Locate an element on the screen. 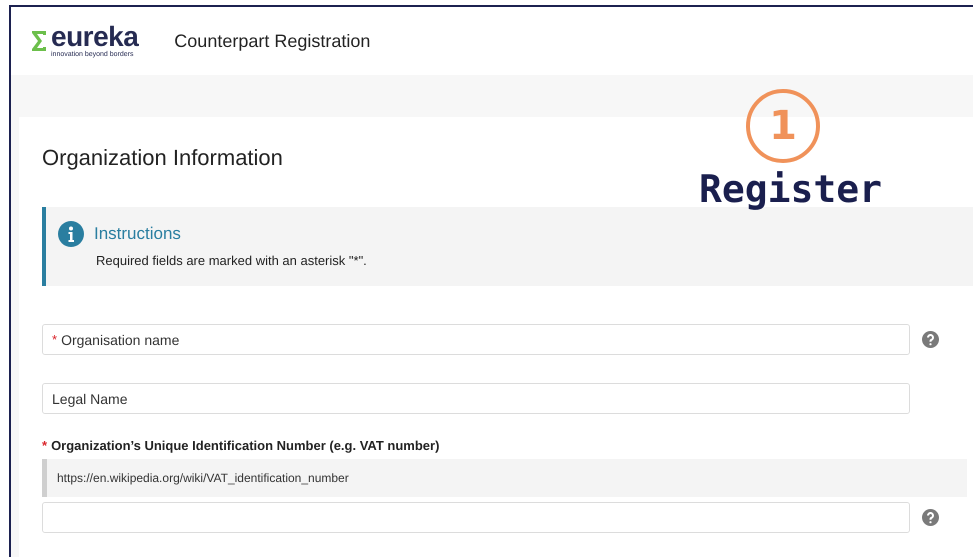 The height and width of the screenshot is (557, 973). text-field: * Organisation name is located at coordinates (476, 339).